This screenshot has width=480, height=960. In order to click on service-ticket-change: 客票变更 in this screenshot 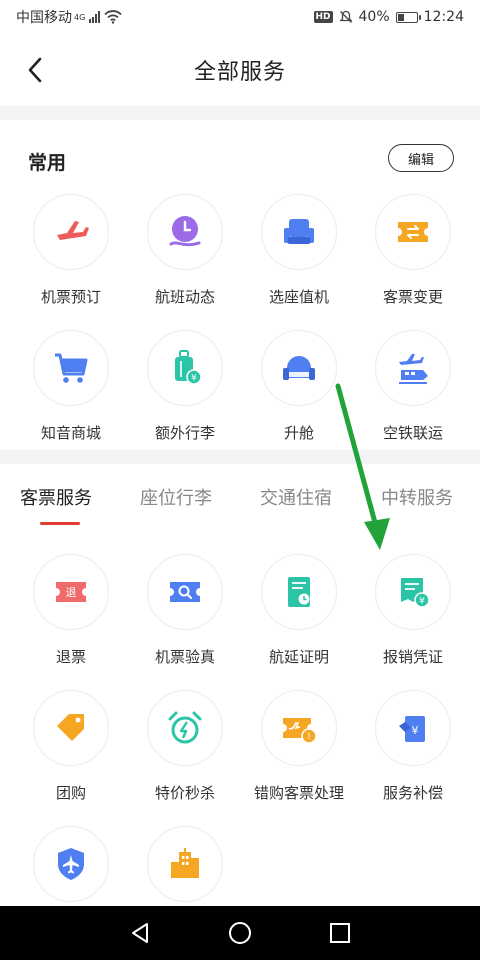, I will do `click(413, 262)`.